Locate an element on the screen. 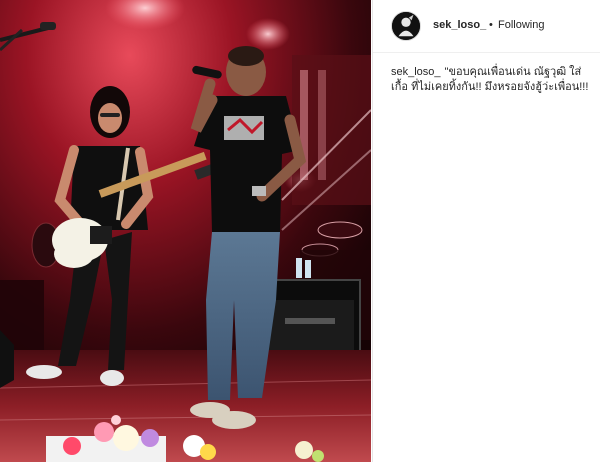 Image resolution: width=600 pixels, height=462 pixels. username-link: sek_loso_ is located at coordinates (459, 25).